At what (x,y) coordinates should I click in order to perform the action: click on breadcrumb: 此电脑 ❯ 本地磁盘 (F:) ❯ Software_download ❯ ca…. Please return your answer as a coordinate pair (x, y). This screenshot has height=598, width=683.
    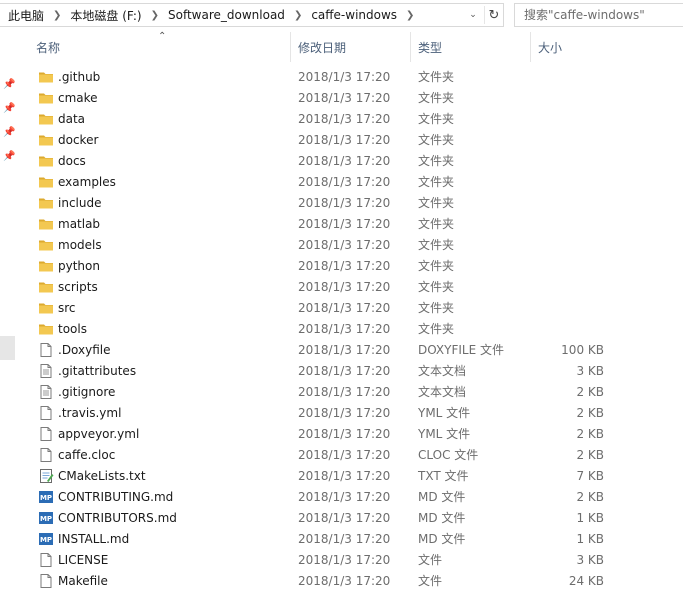
    Looking at the image, I should click on (252, 15).